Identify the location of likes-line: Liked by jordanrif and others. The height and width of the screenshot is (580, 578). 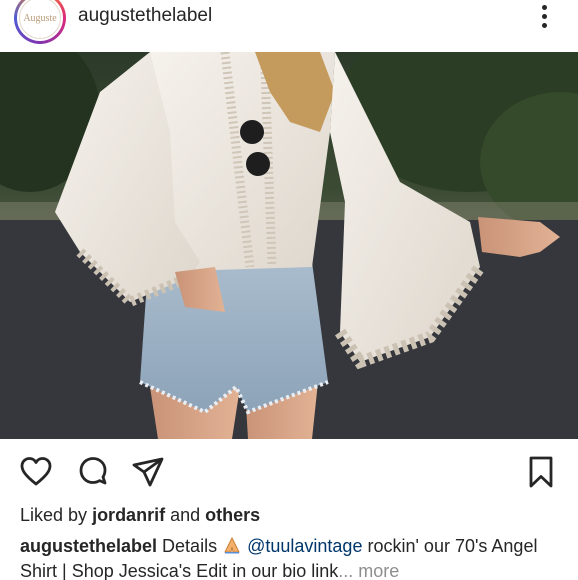
(140, 515).